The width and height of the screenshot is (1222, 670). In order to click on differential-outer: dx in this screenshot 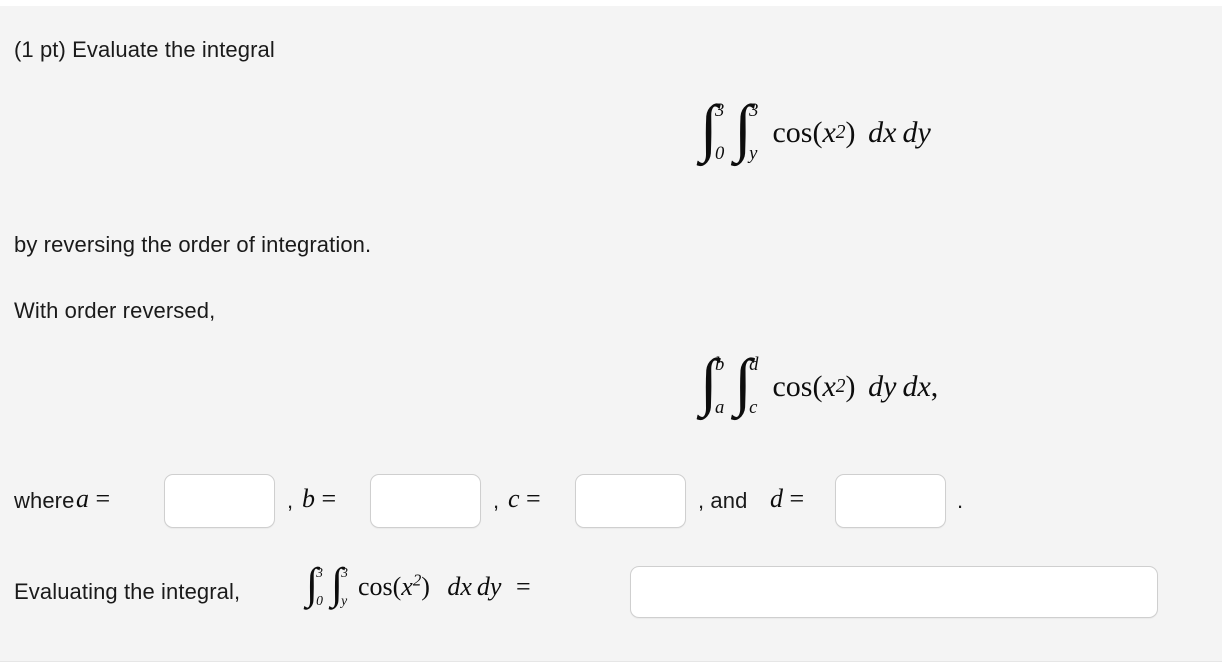, I will do `click(916, 386)`.